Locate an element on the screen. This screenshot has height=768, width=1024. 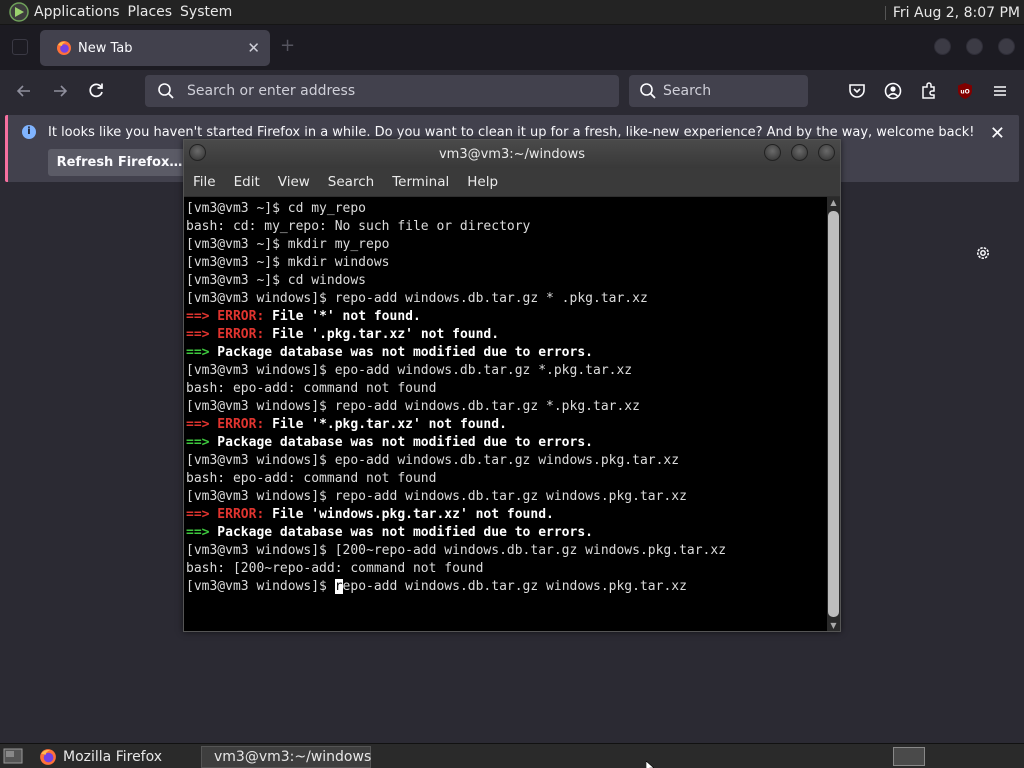
terminal-window-menu-button is located at coordinates (197, 152).